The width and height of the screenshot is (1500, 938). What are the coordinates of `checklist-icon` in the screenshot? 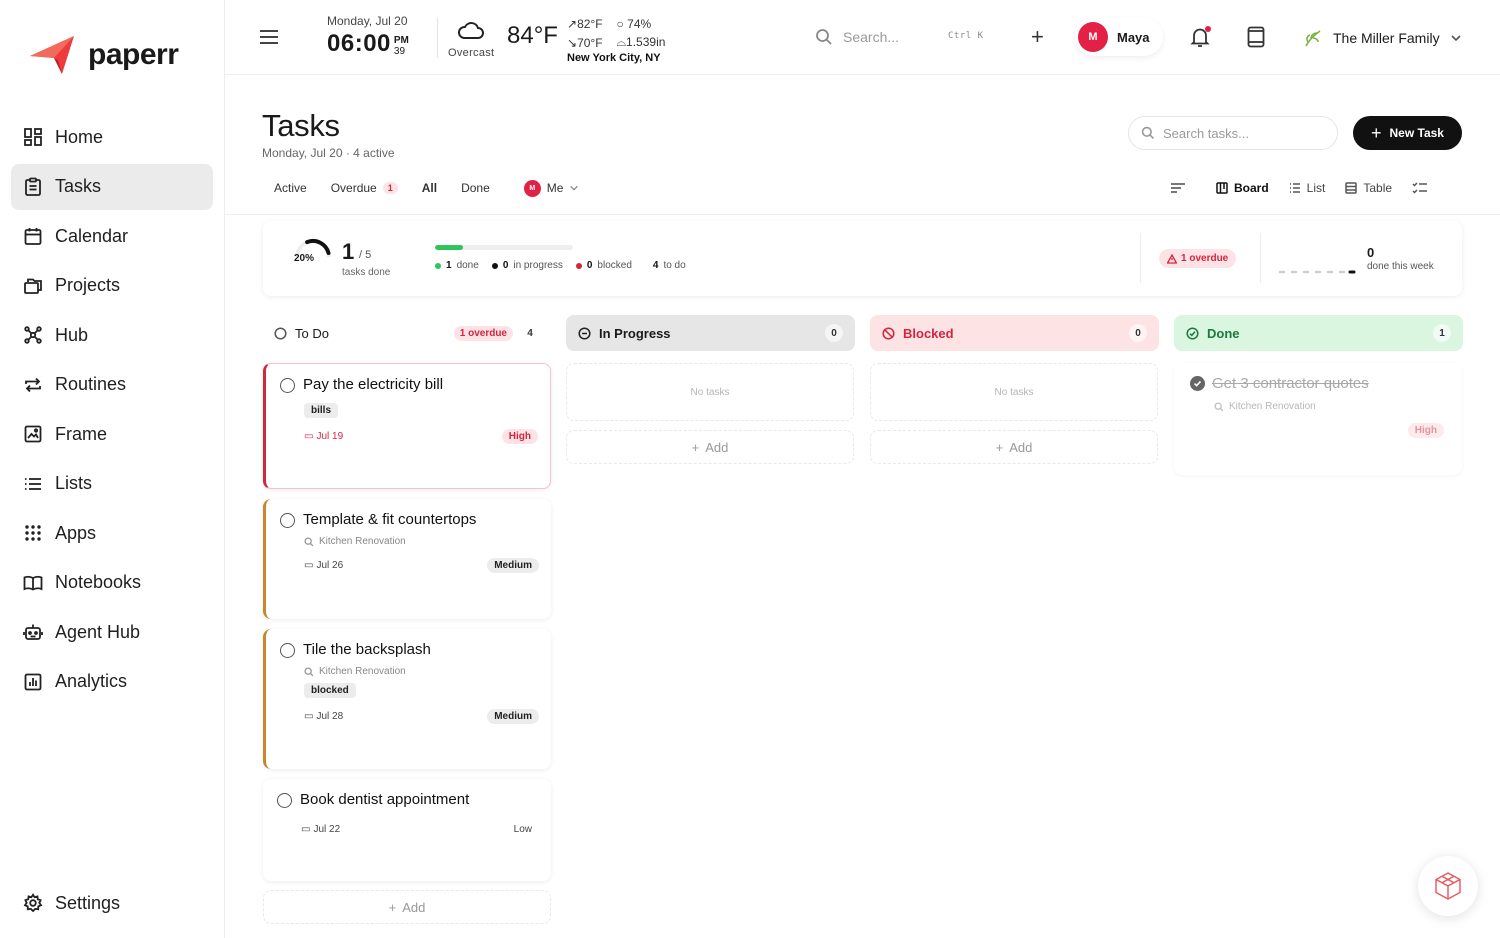 It's located at (1420, 188).